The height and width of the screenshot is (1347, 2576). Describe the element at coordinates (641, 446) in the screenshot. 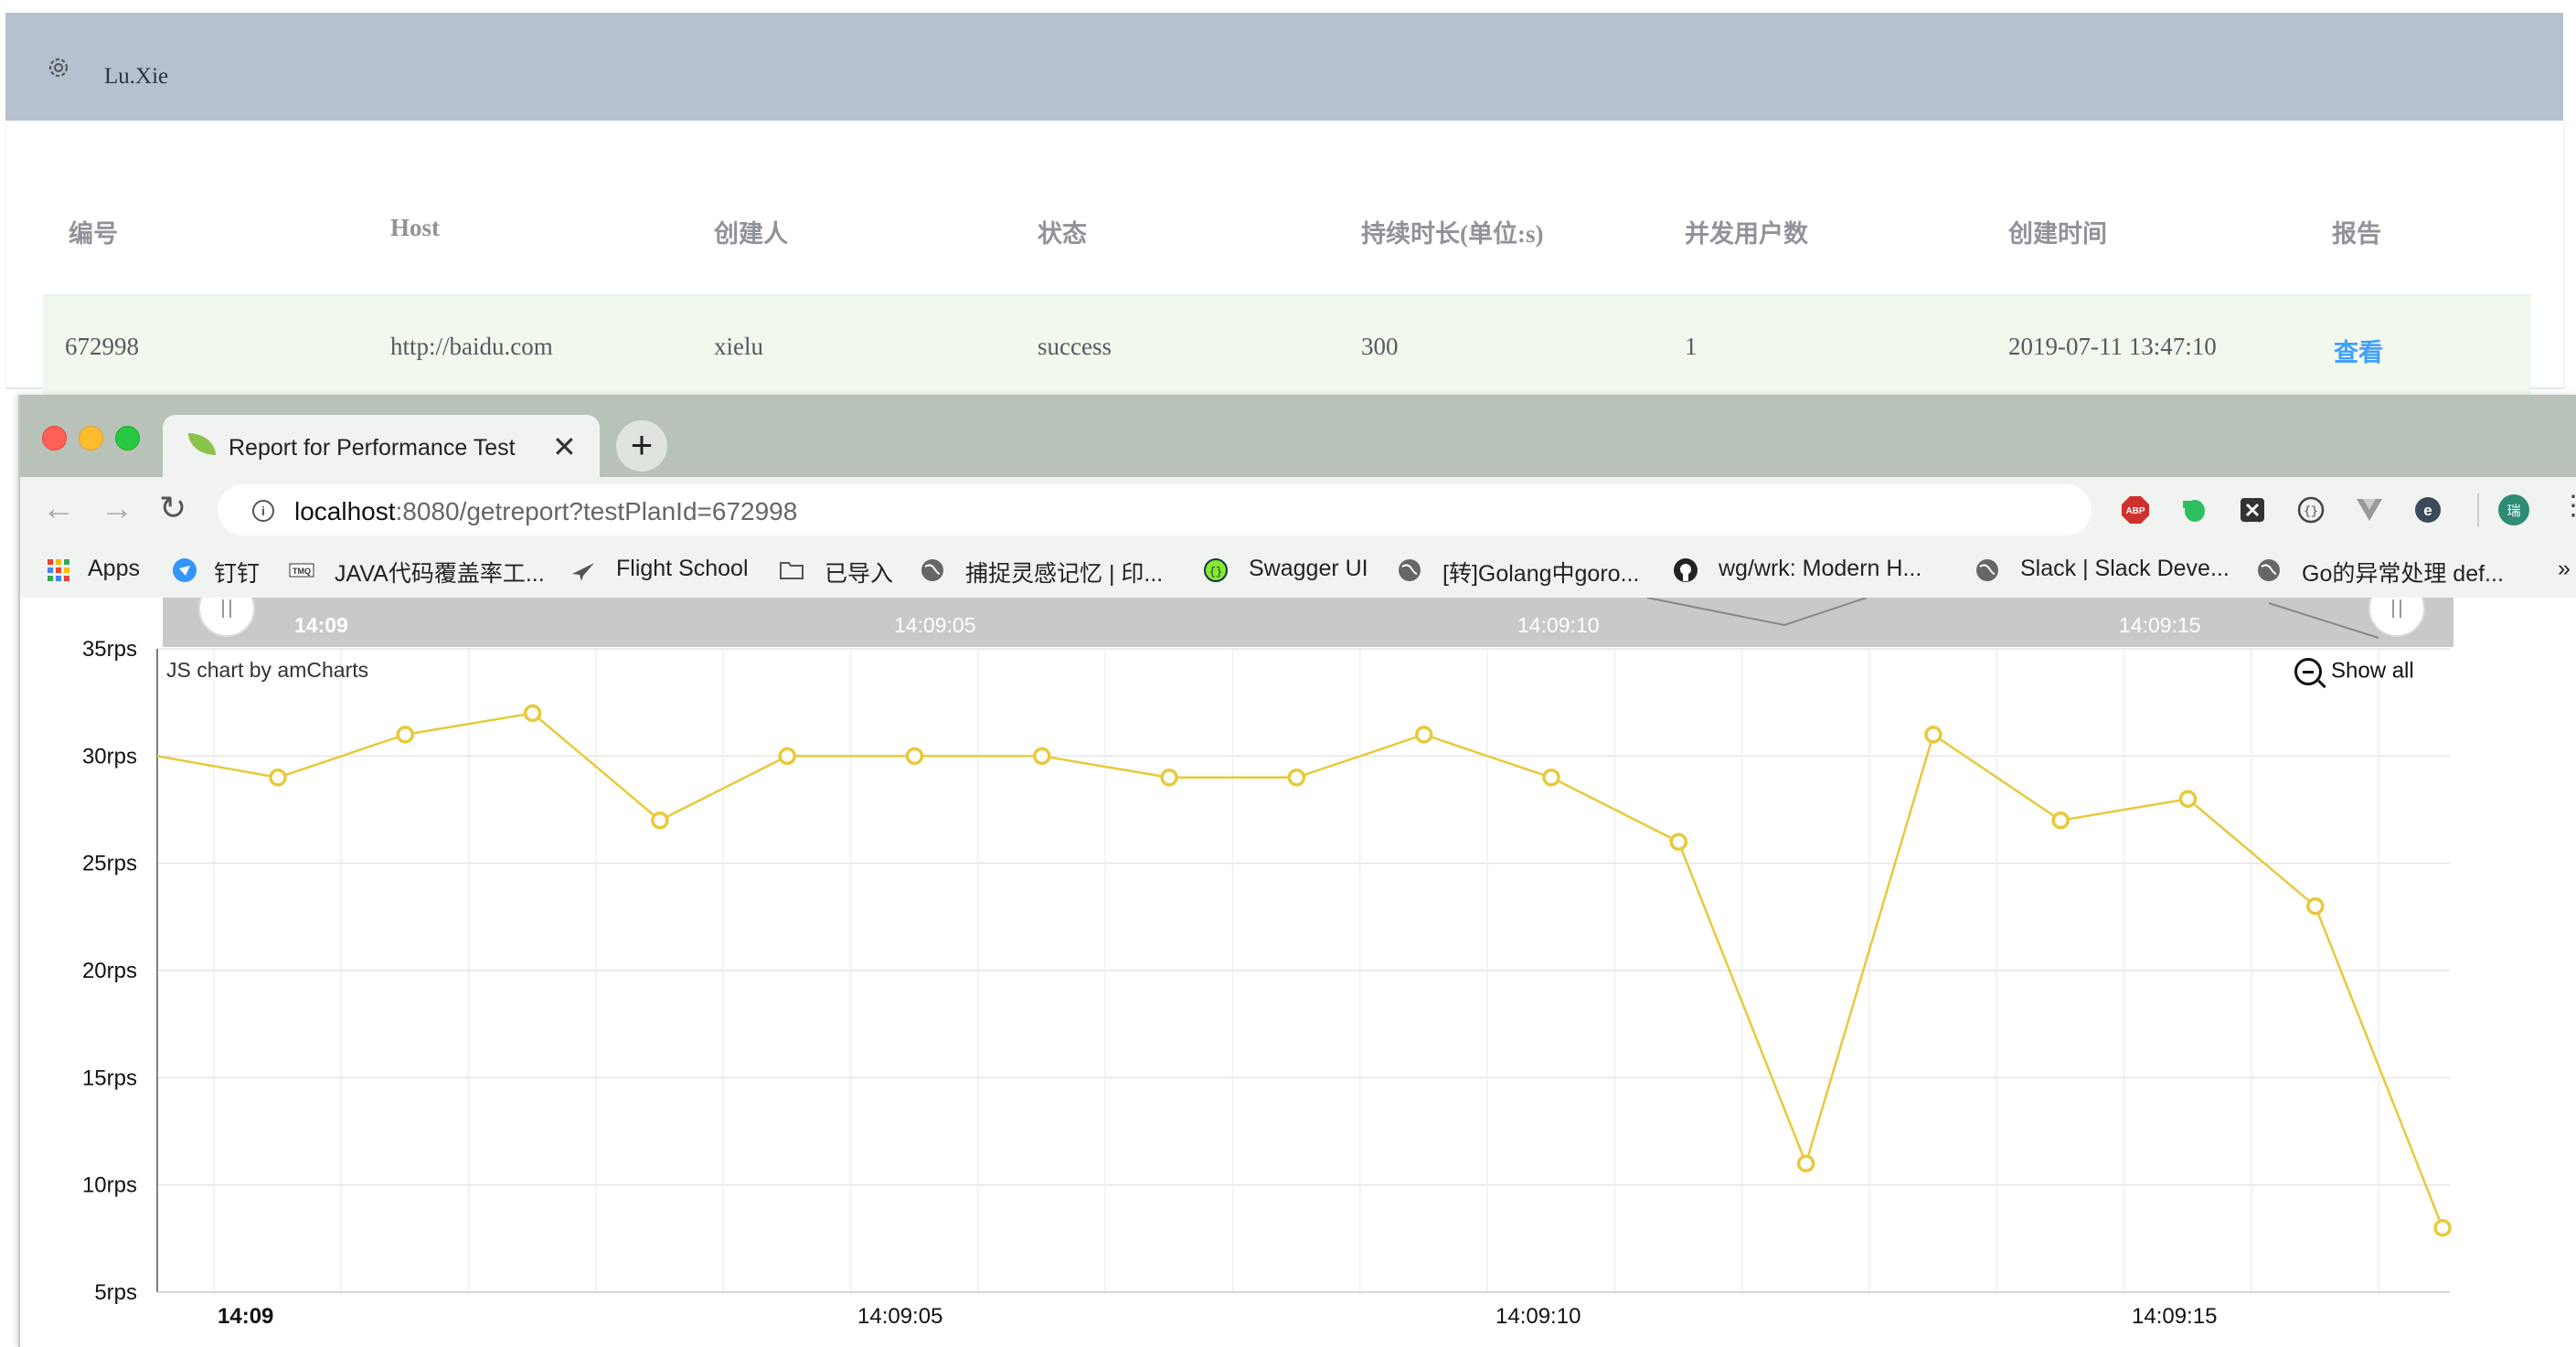

I see `new-tab-button: +` at that location.